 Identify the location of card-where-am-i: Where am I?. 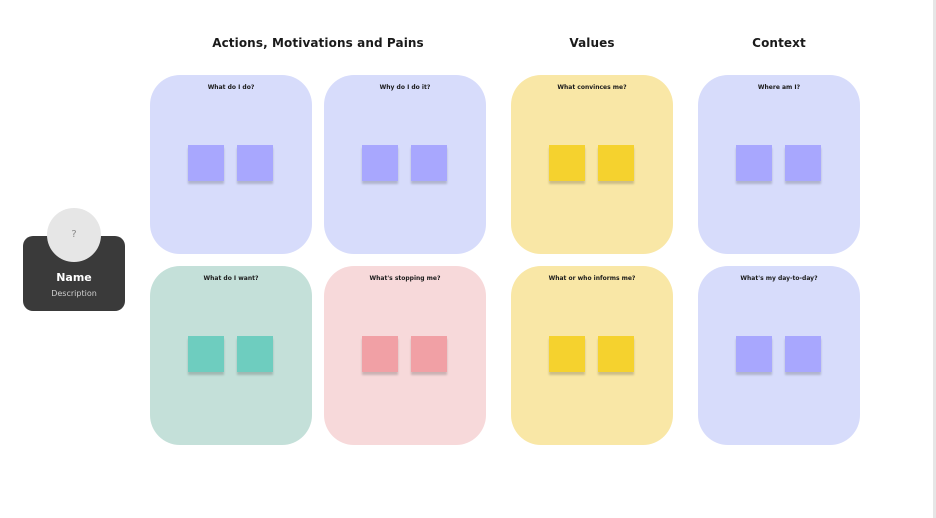
(779, 164).